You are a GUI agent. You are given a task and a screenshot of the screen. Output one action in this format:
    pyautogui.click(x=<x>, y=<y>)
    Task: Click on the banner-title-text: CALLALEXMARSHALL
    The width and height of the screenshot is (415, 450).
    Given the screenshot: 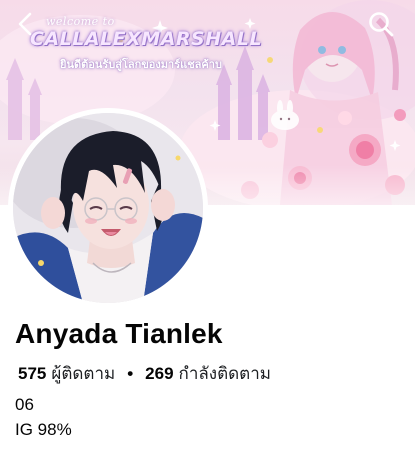 What is the action you would take?
    pyautogui.click(x=146, y=39)
    